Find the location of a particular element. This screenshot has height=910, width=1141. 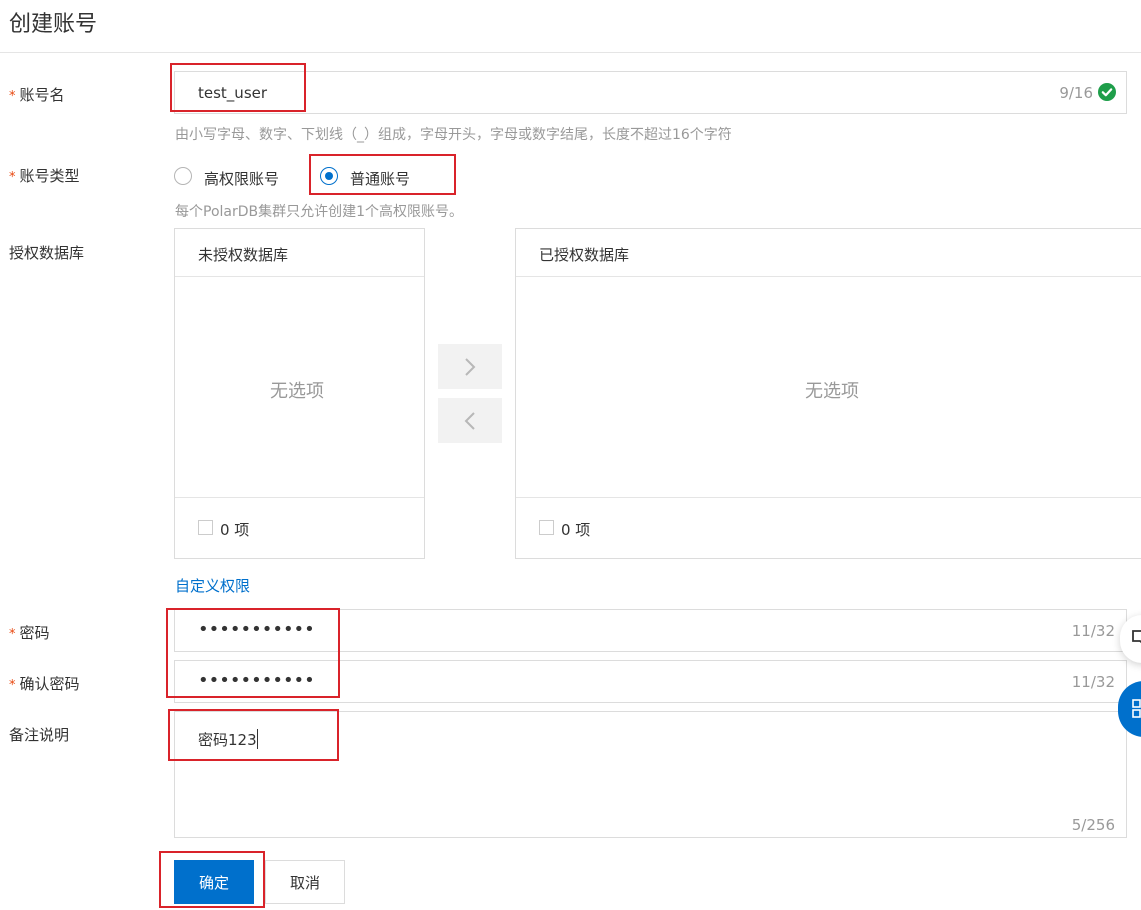

header-divider is located at coordinates (570, 52).